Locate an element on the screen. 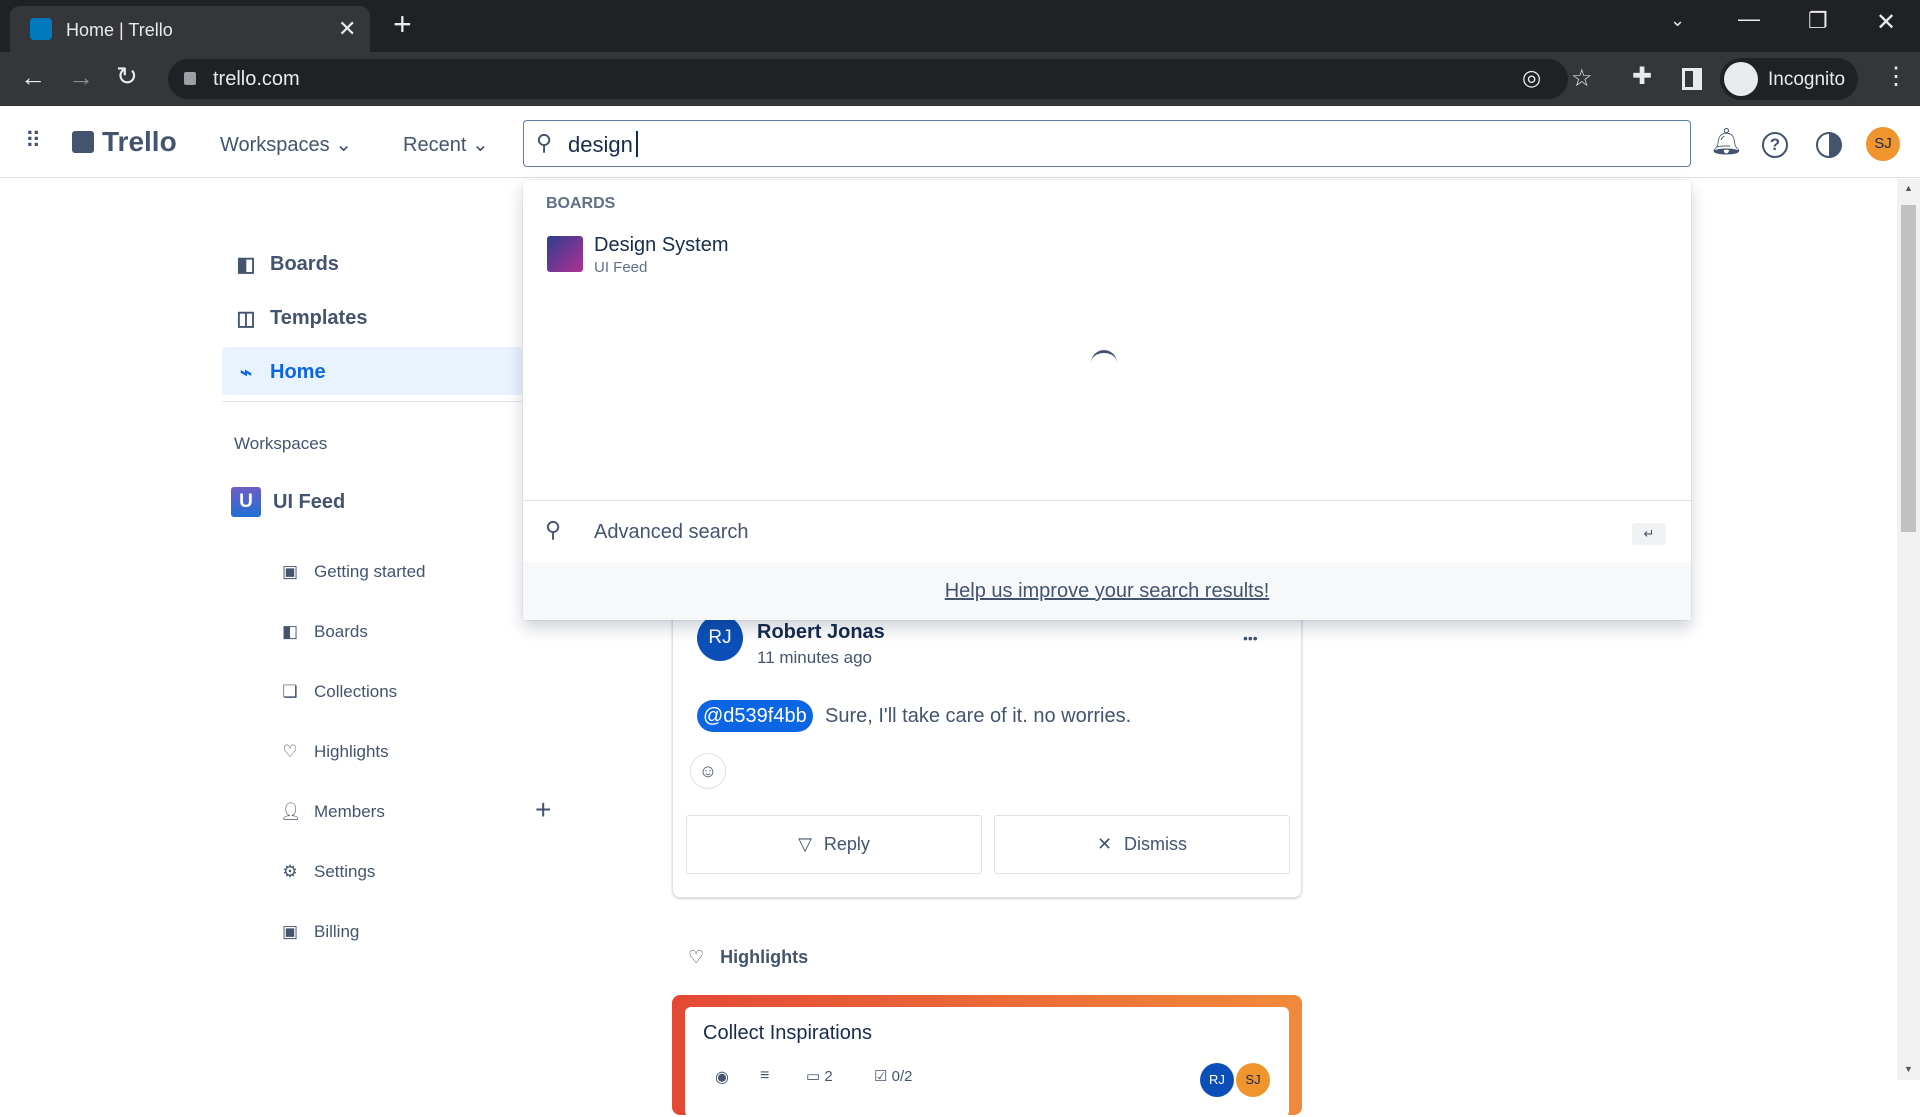 The height and width of the screenshot is (1117, 1920). back-icon: ← is located at coordinates (33, 77).